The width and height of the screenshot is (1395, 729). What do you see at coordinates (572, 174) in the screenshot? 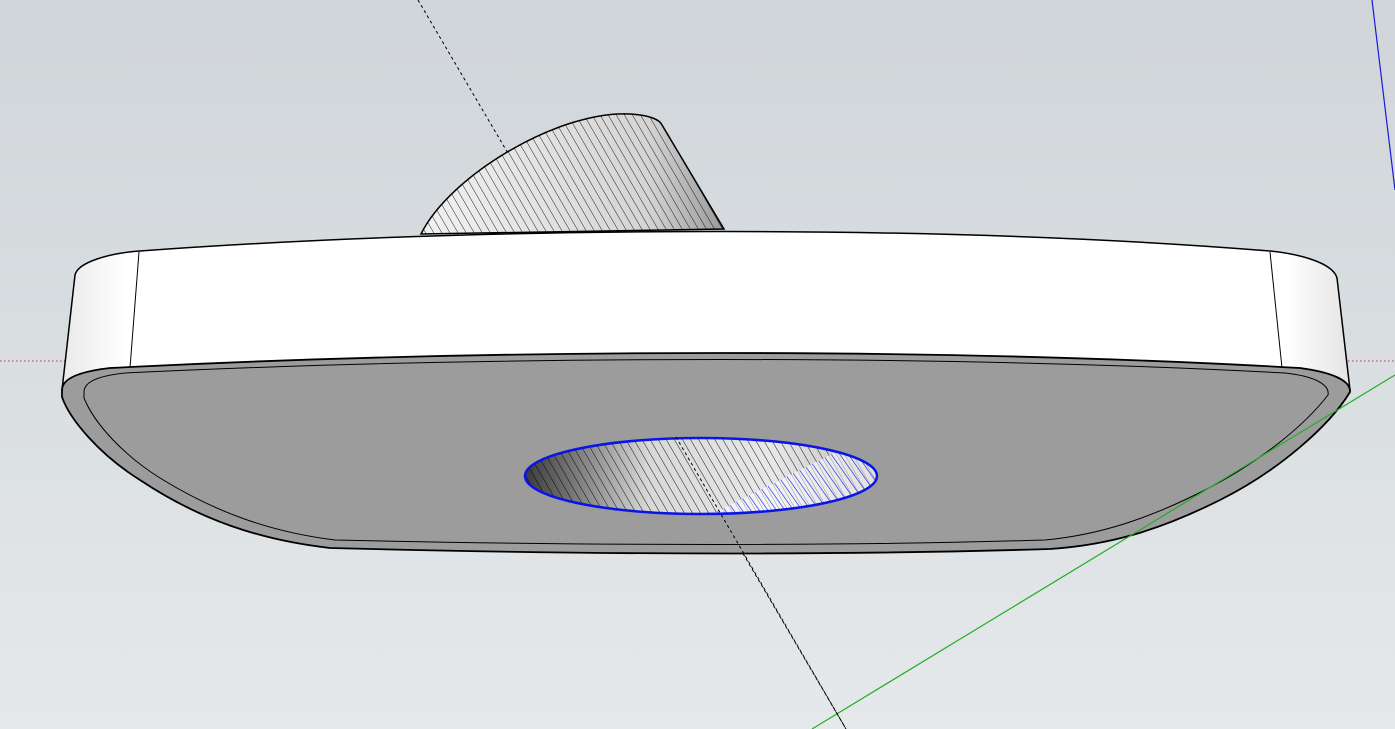
I see `cylinder-boss` at bounding box center [572, 174].